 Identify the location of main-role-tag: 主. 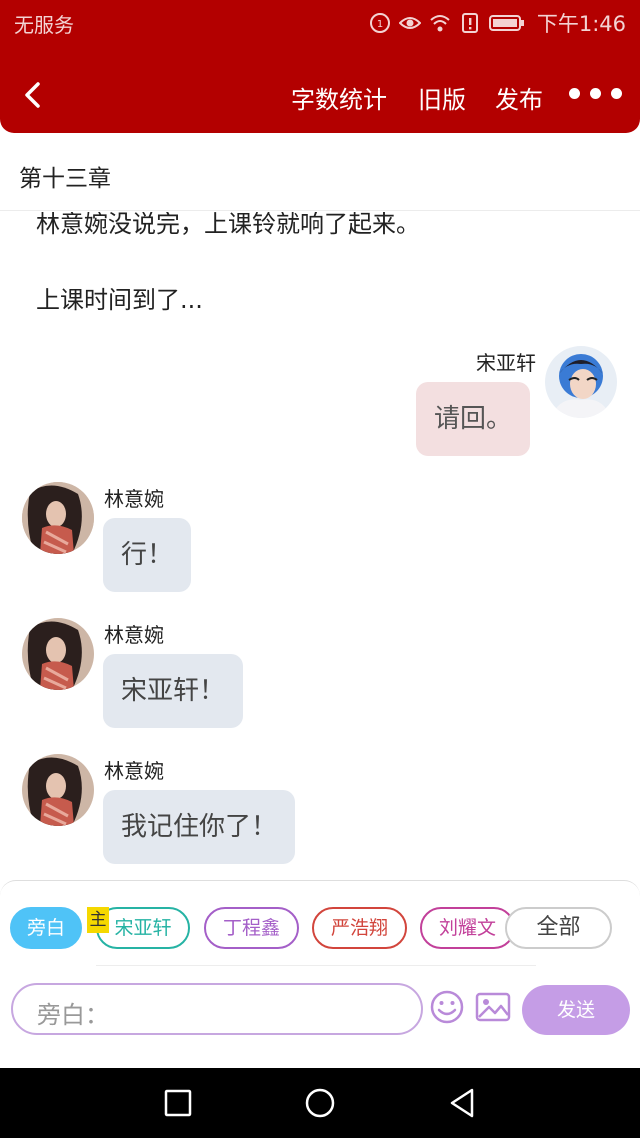
(98, 920).